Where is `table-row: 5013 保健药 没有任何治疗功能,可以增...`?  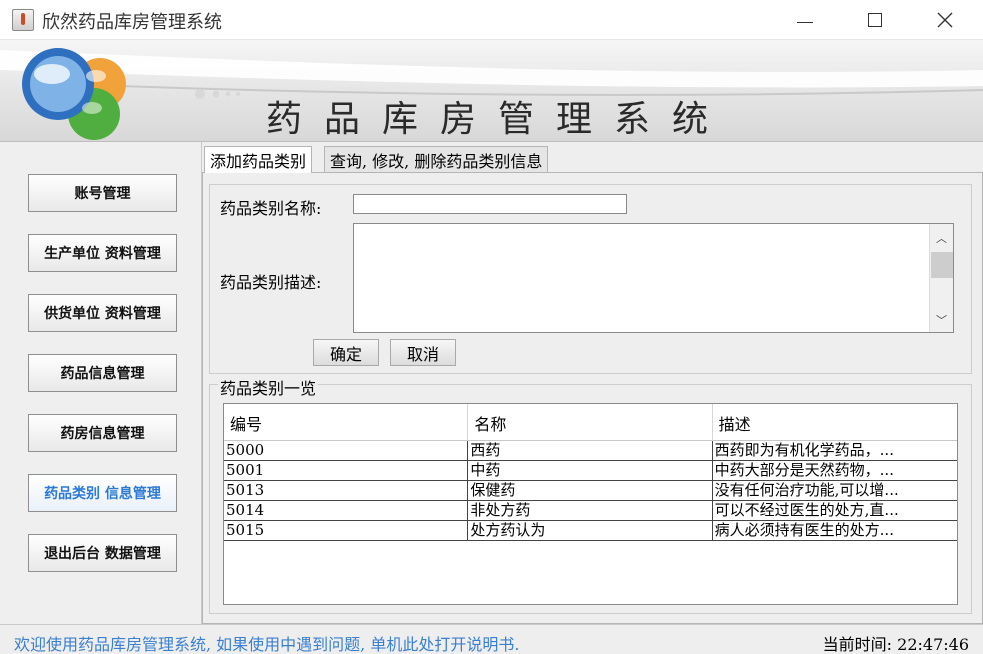 table-row: 5013 保健药 没有任何治疗功能,可以增... is located at coordinates (590, 491).